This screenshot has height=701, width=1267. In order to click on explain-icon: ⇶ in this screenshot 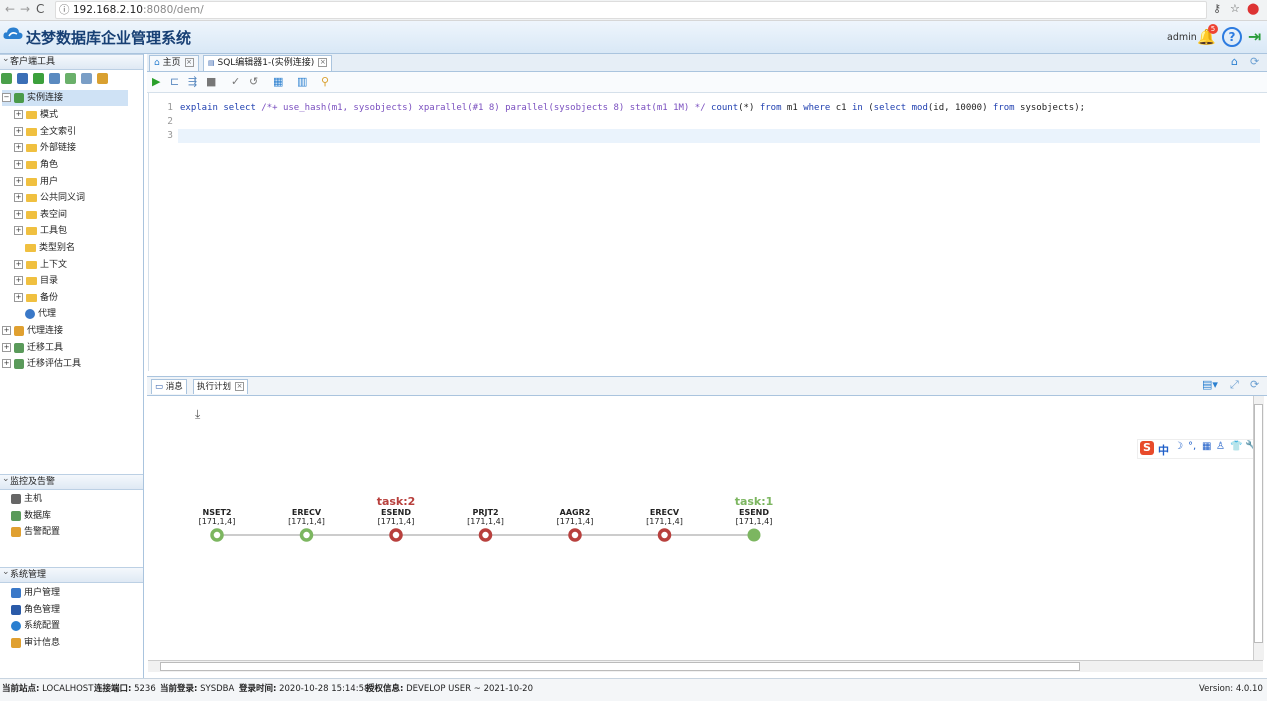, I will do `click(192, 82)`.